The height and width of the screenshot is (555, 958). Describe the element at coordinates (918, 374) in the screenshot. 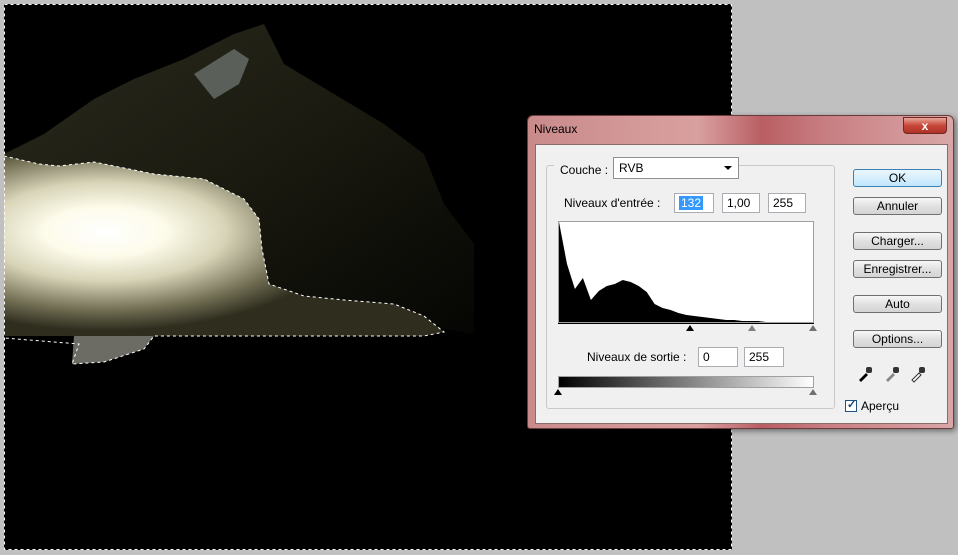

I see `white-eyedropper-icon` at that location.